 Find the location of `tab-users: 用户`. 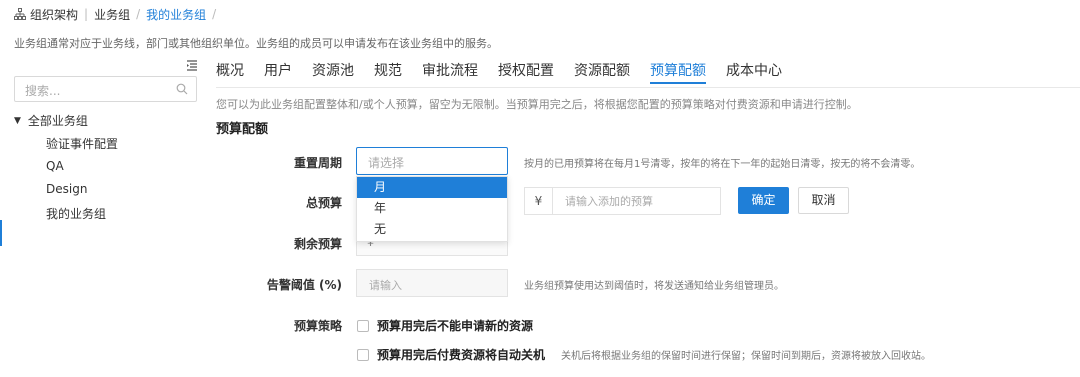

tab-users: 用户 is located at coordinates (278, 72).